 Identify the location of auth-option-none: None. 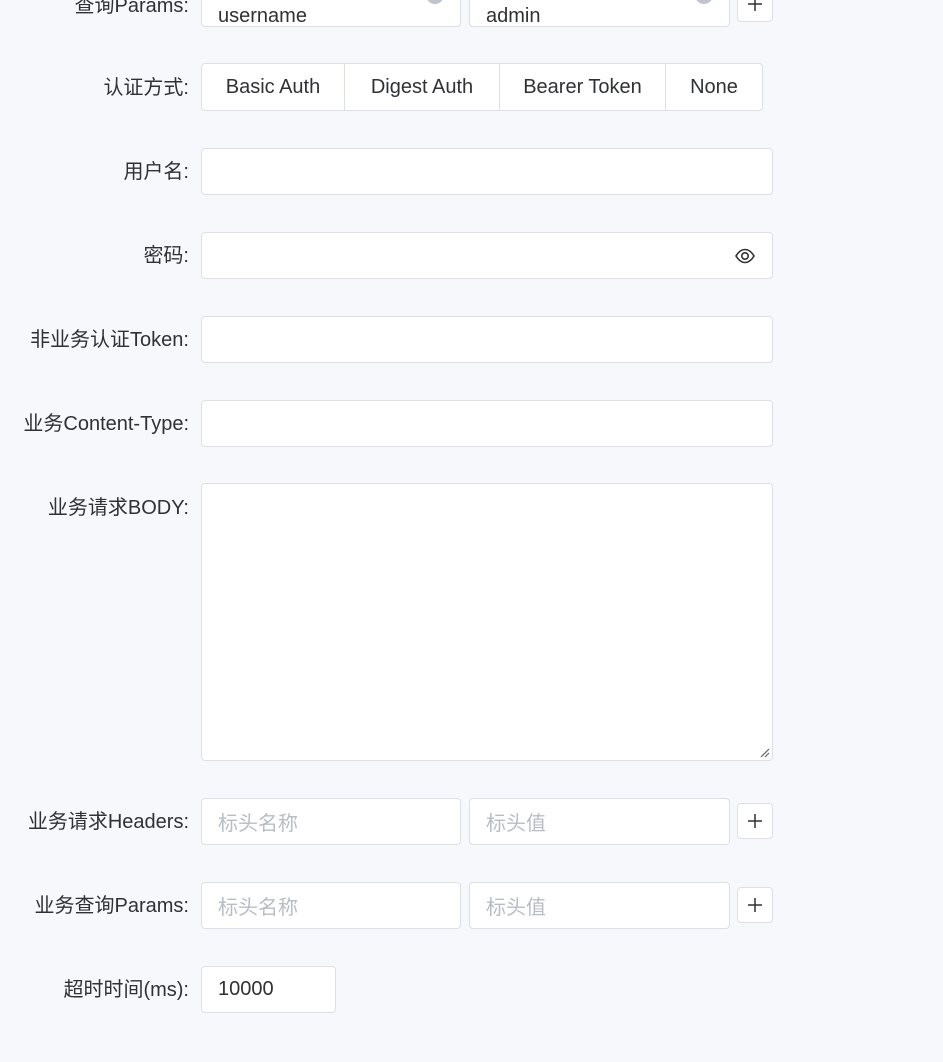
(714, 87).